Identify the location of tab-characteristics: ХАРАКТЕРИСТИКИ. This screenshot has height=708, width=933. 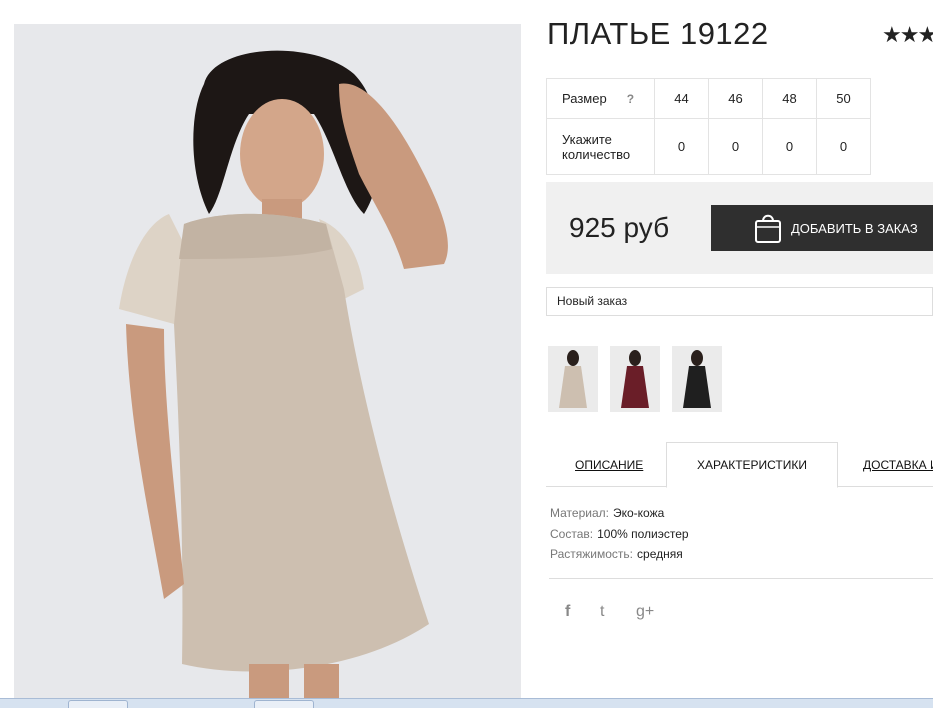
(752, 465).